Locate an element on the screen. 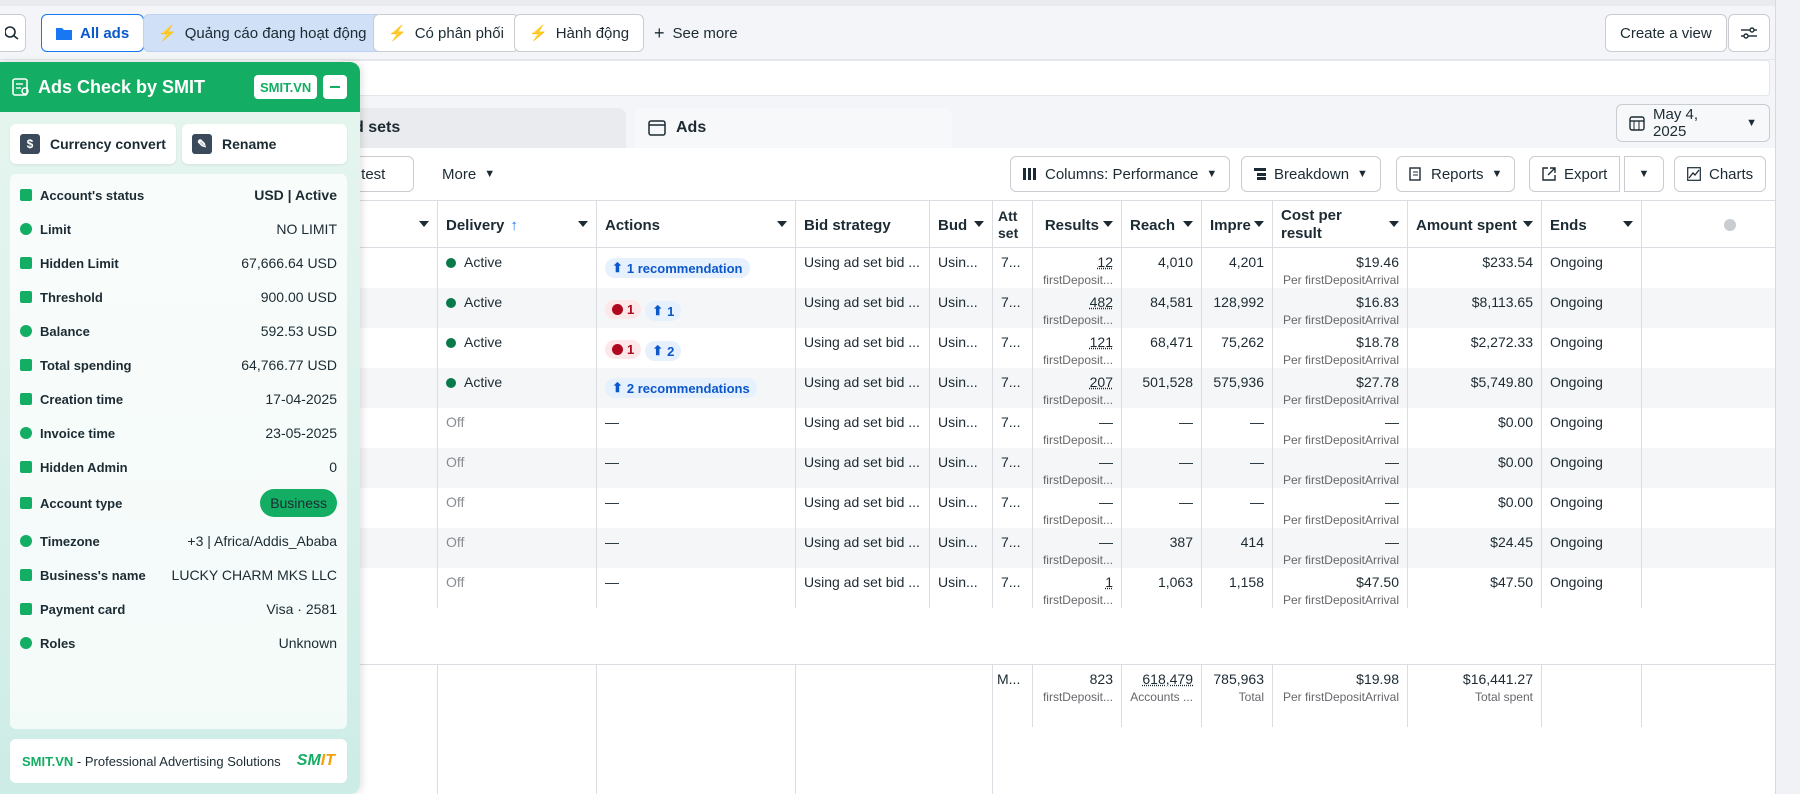 The image size is (1800, 794). field-account-s-status: Account's status USD | Active is located at coordinates (178, 195).